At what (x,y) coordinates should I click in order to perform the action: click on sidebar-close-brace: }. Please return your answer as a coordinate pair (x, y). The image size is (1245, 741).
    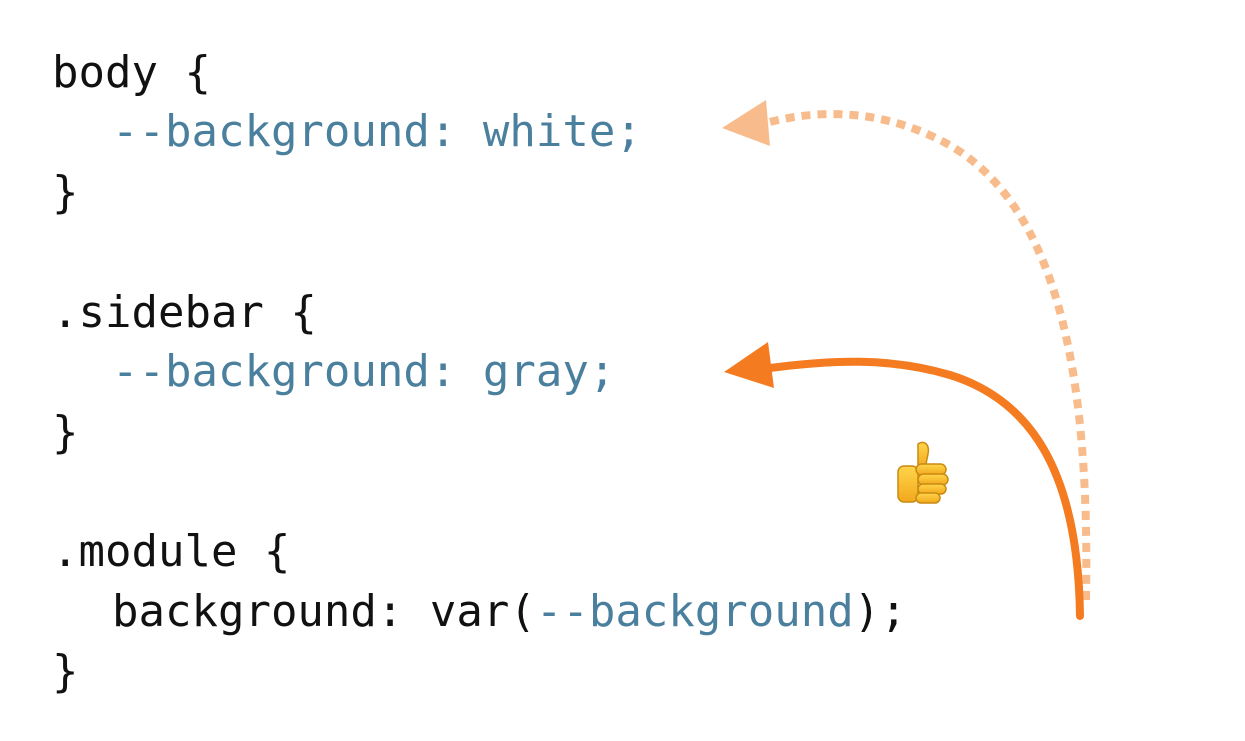
    Looking at the image, I should click on (65, 432).